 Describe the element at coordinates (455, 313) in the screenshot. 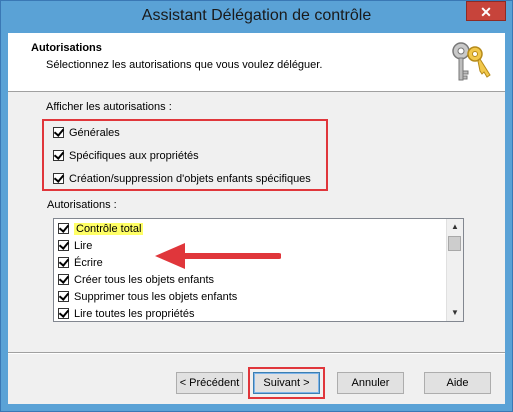

I see `scroll-down-icon: ▼` at that location.